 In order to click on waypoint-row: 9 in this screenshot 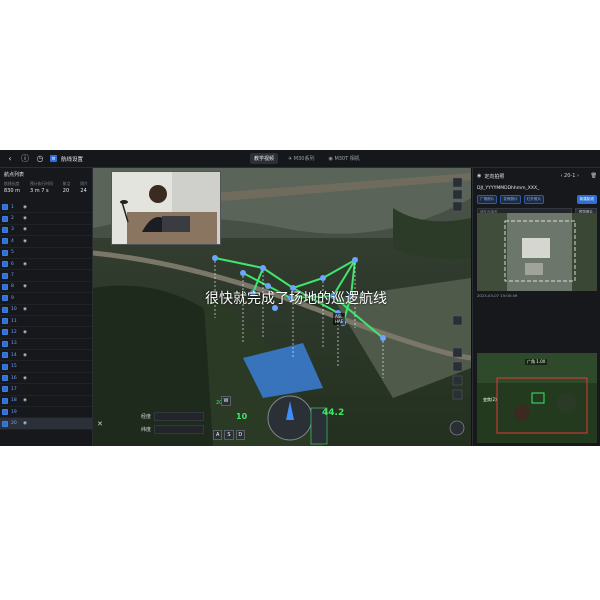, I will do `click(46, 299)`.